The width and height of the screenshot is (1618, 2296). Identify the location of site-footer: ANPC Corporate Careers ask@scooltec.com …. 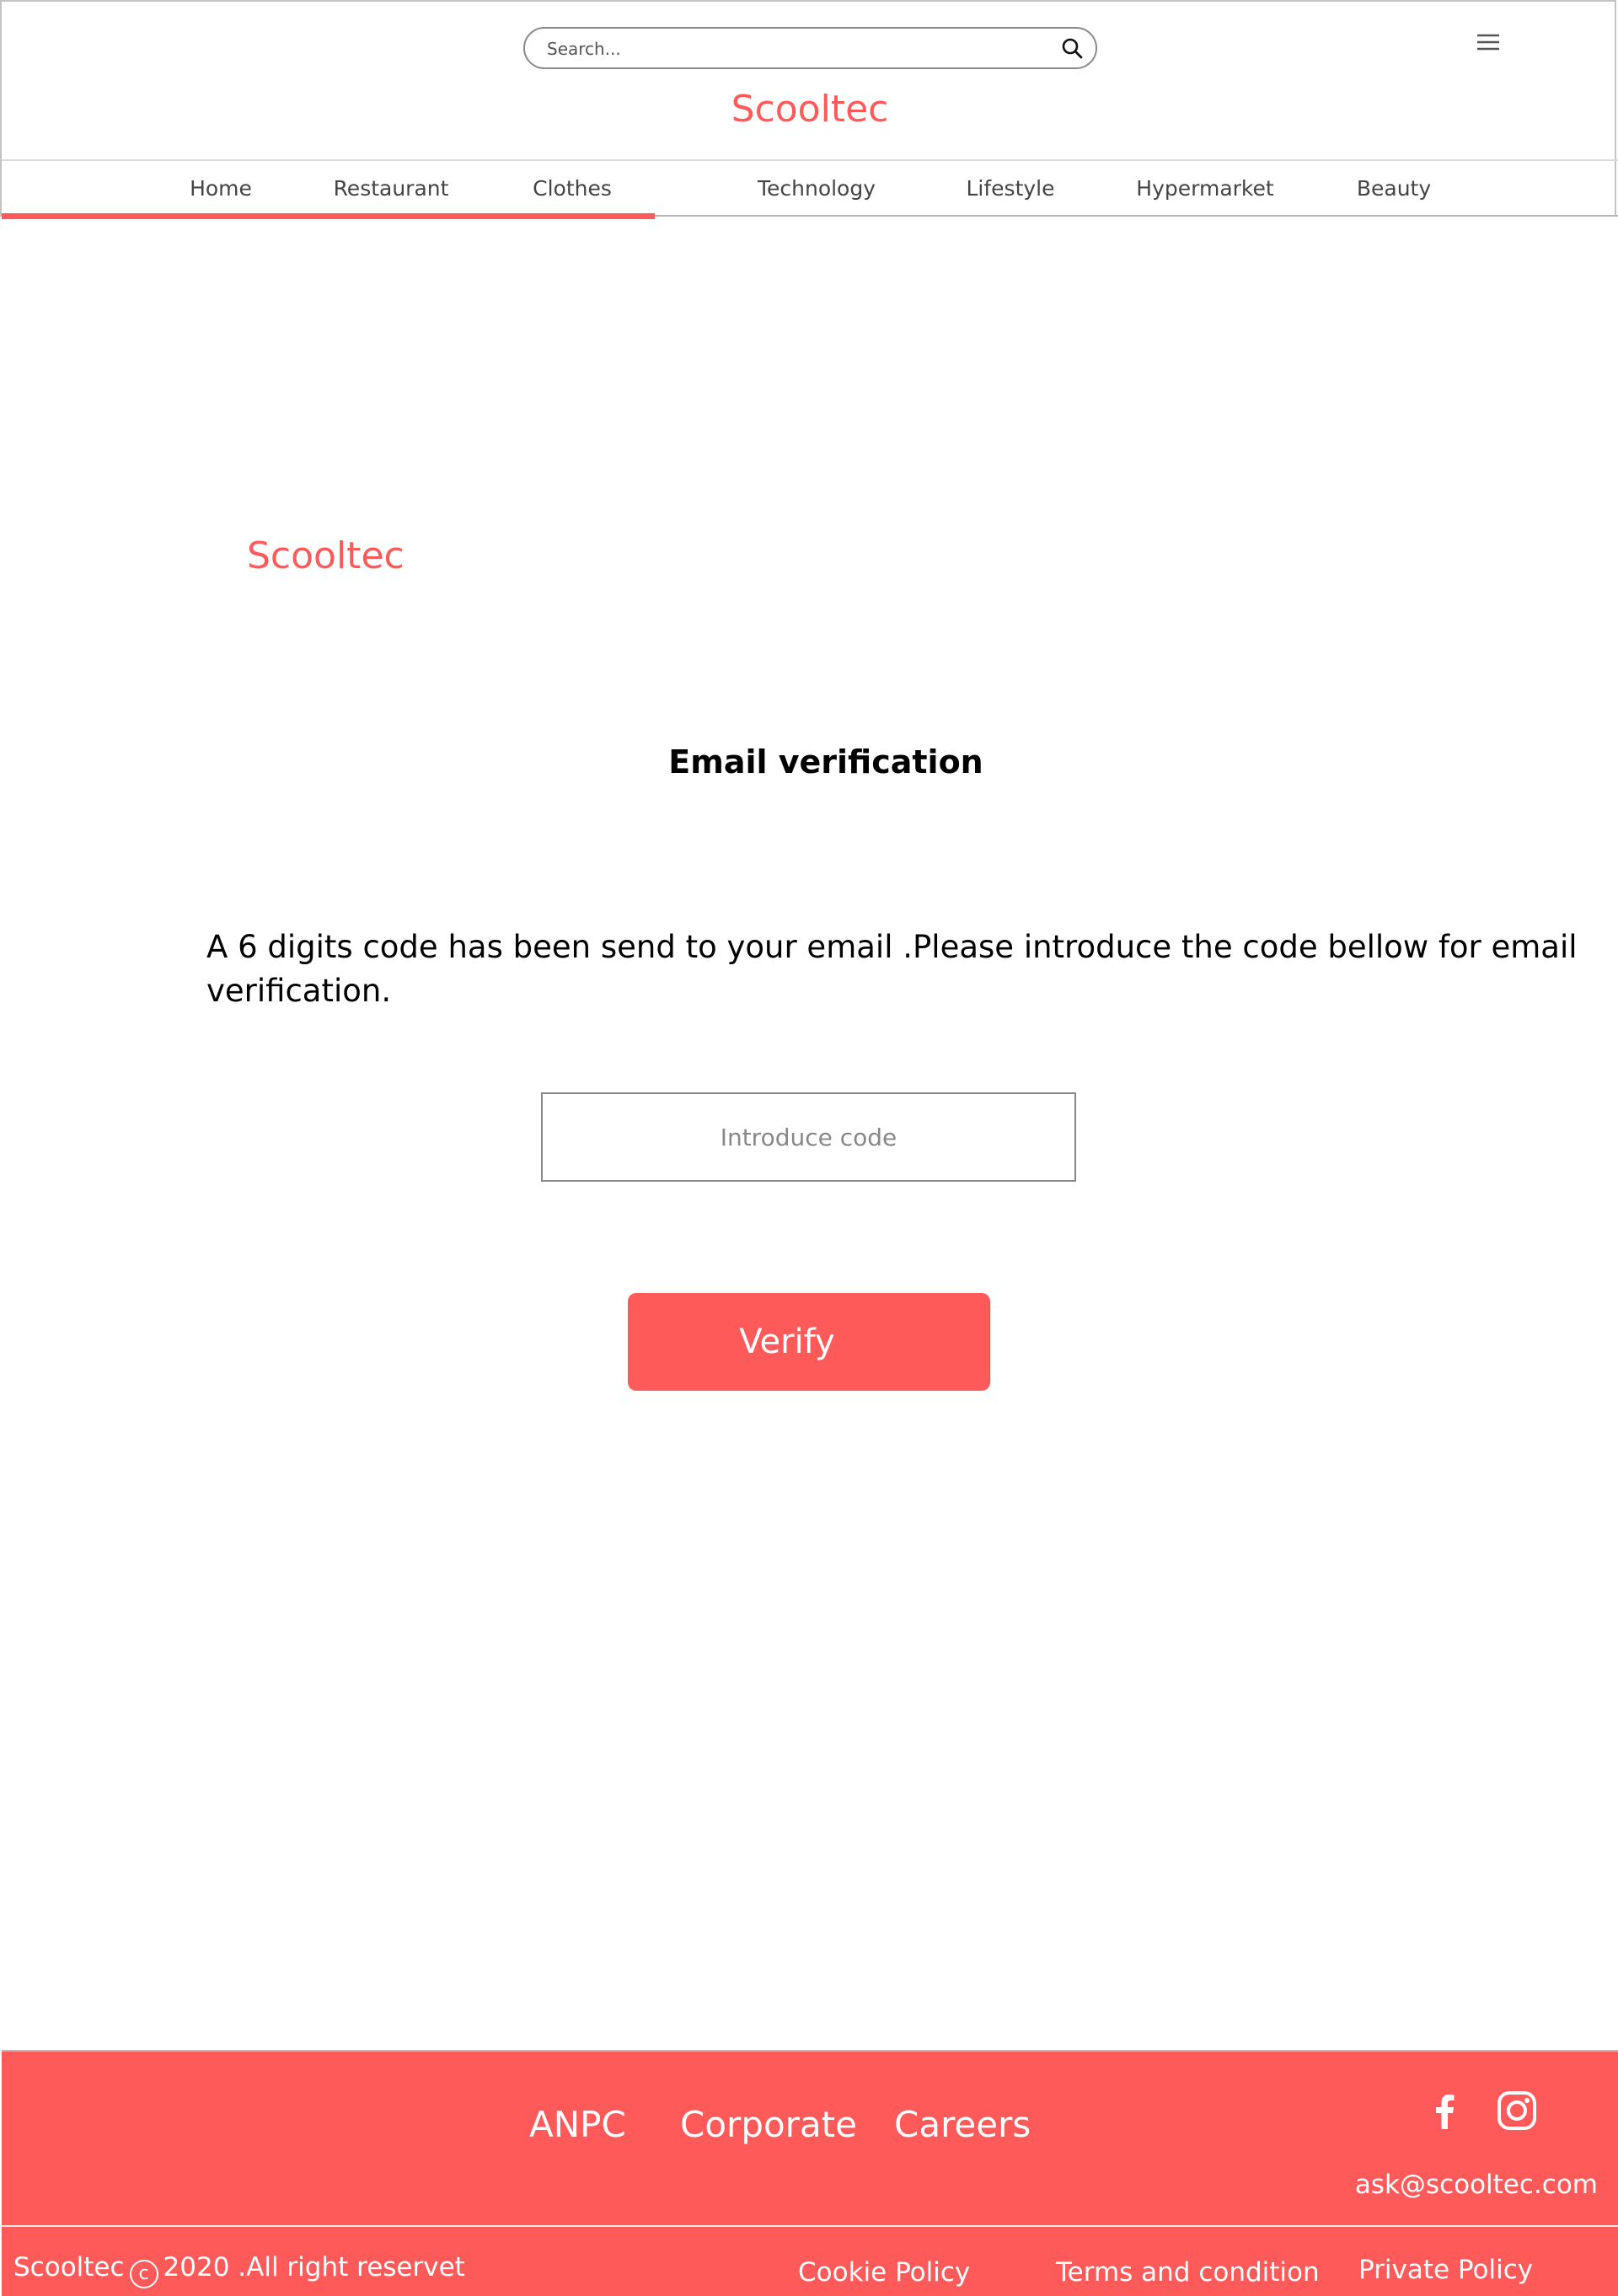
(810, 2173).